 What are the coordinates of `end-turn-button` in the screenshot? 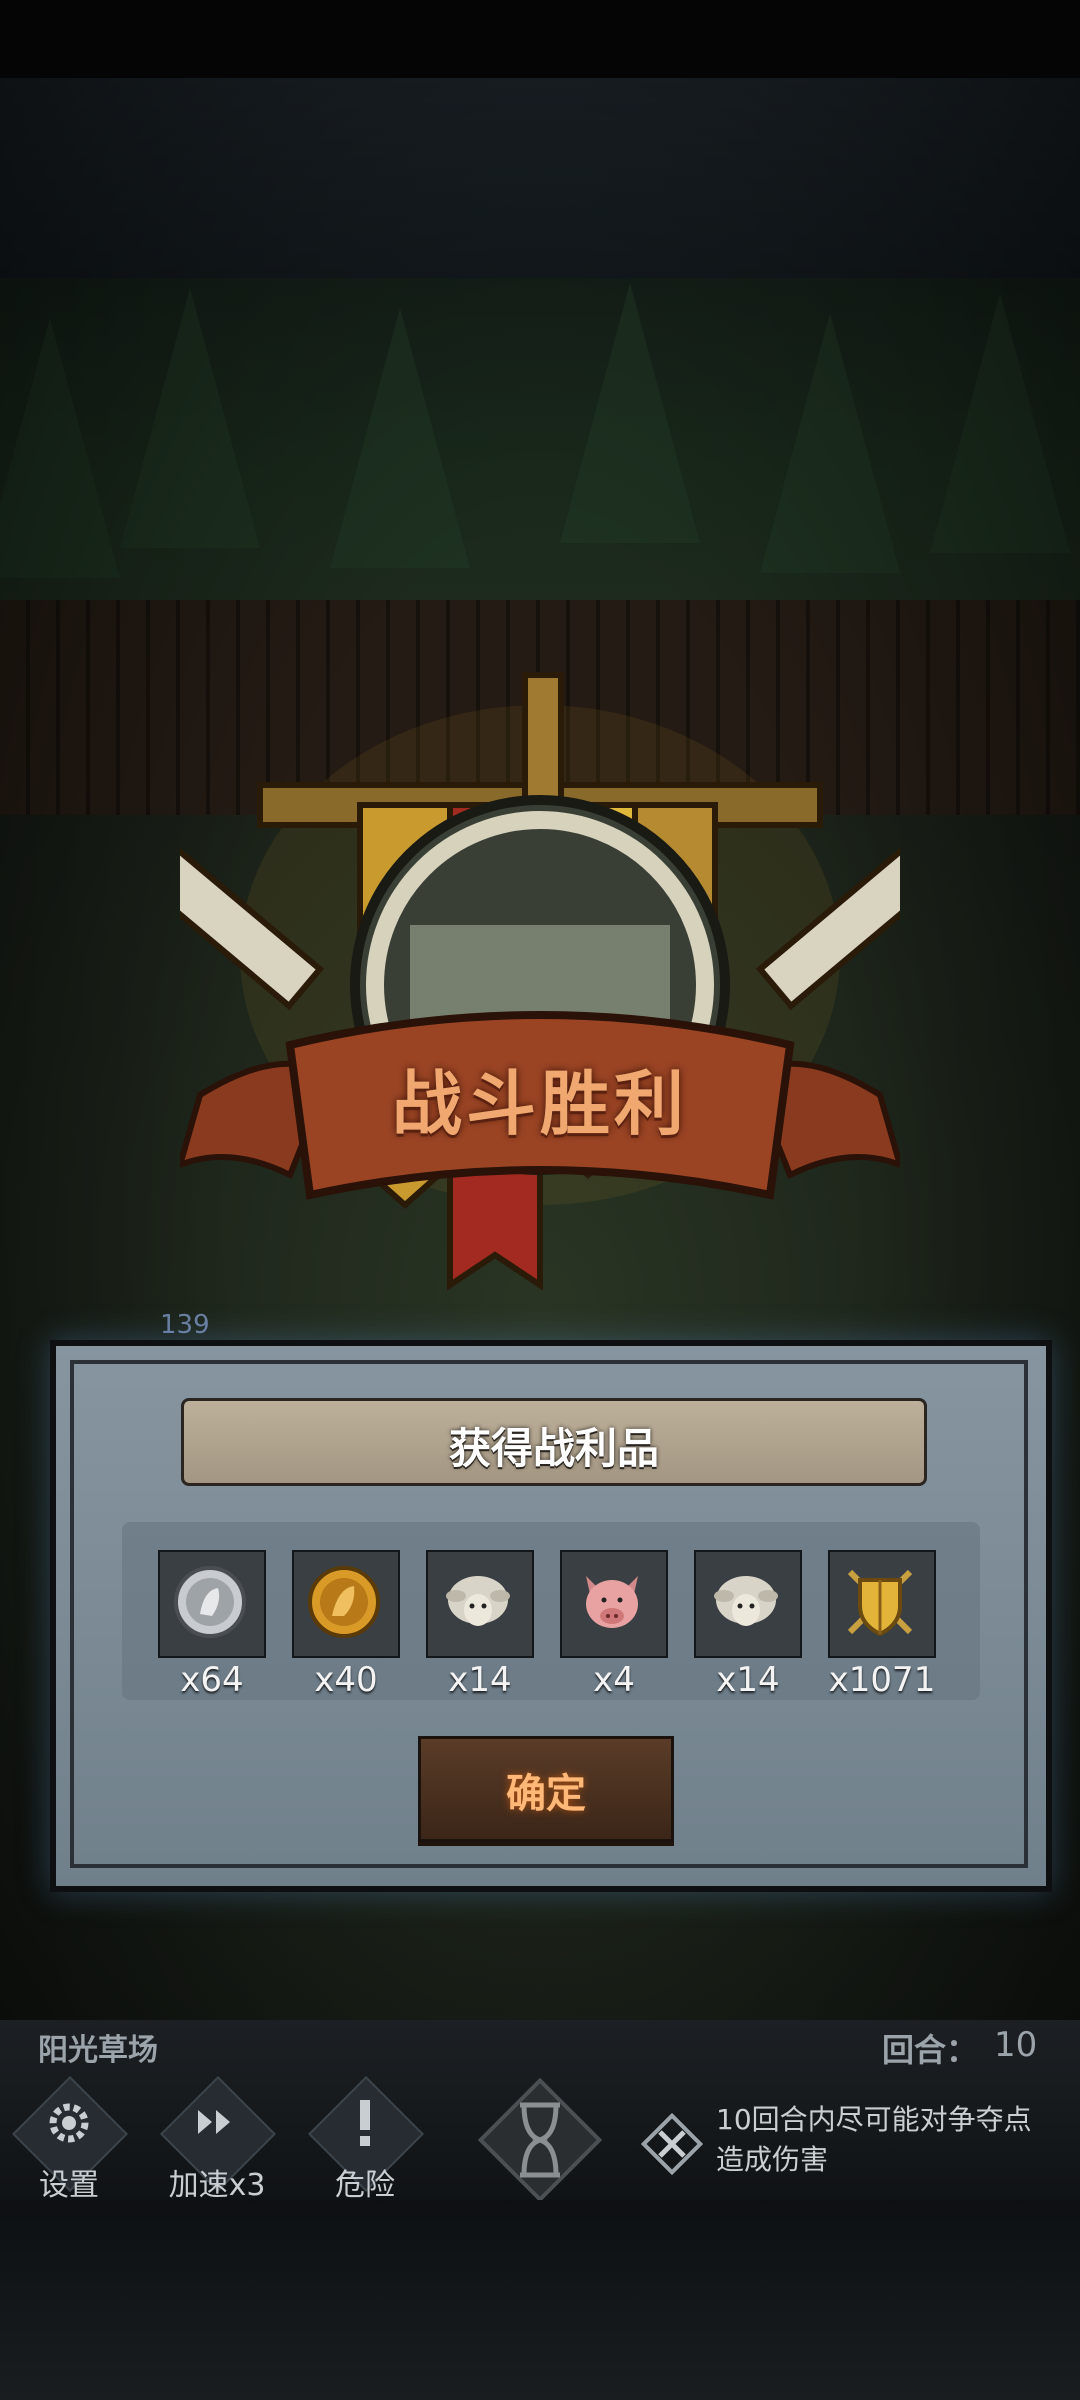 It's located at (540, 2140).